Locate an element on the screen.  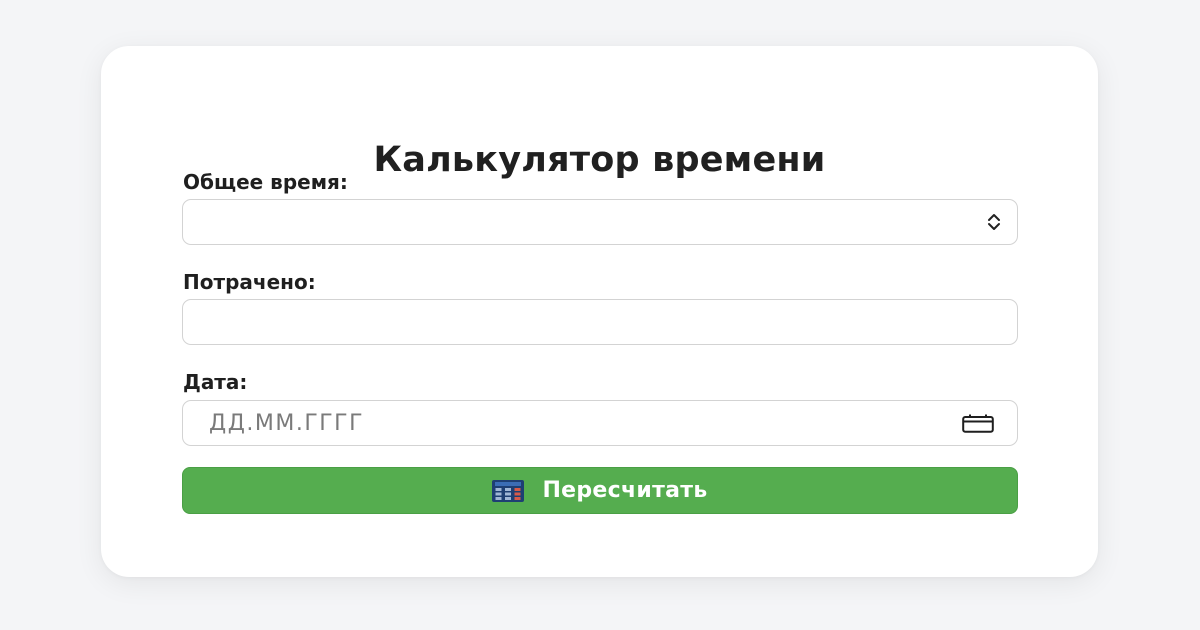
recalculate-button: Пересчитать is located at coordinates (600, 490).